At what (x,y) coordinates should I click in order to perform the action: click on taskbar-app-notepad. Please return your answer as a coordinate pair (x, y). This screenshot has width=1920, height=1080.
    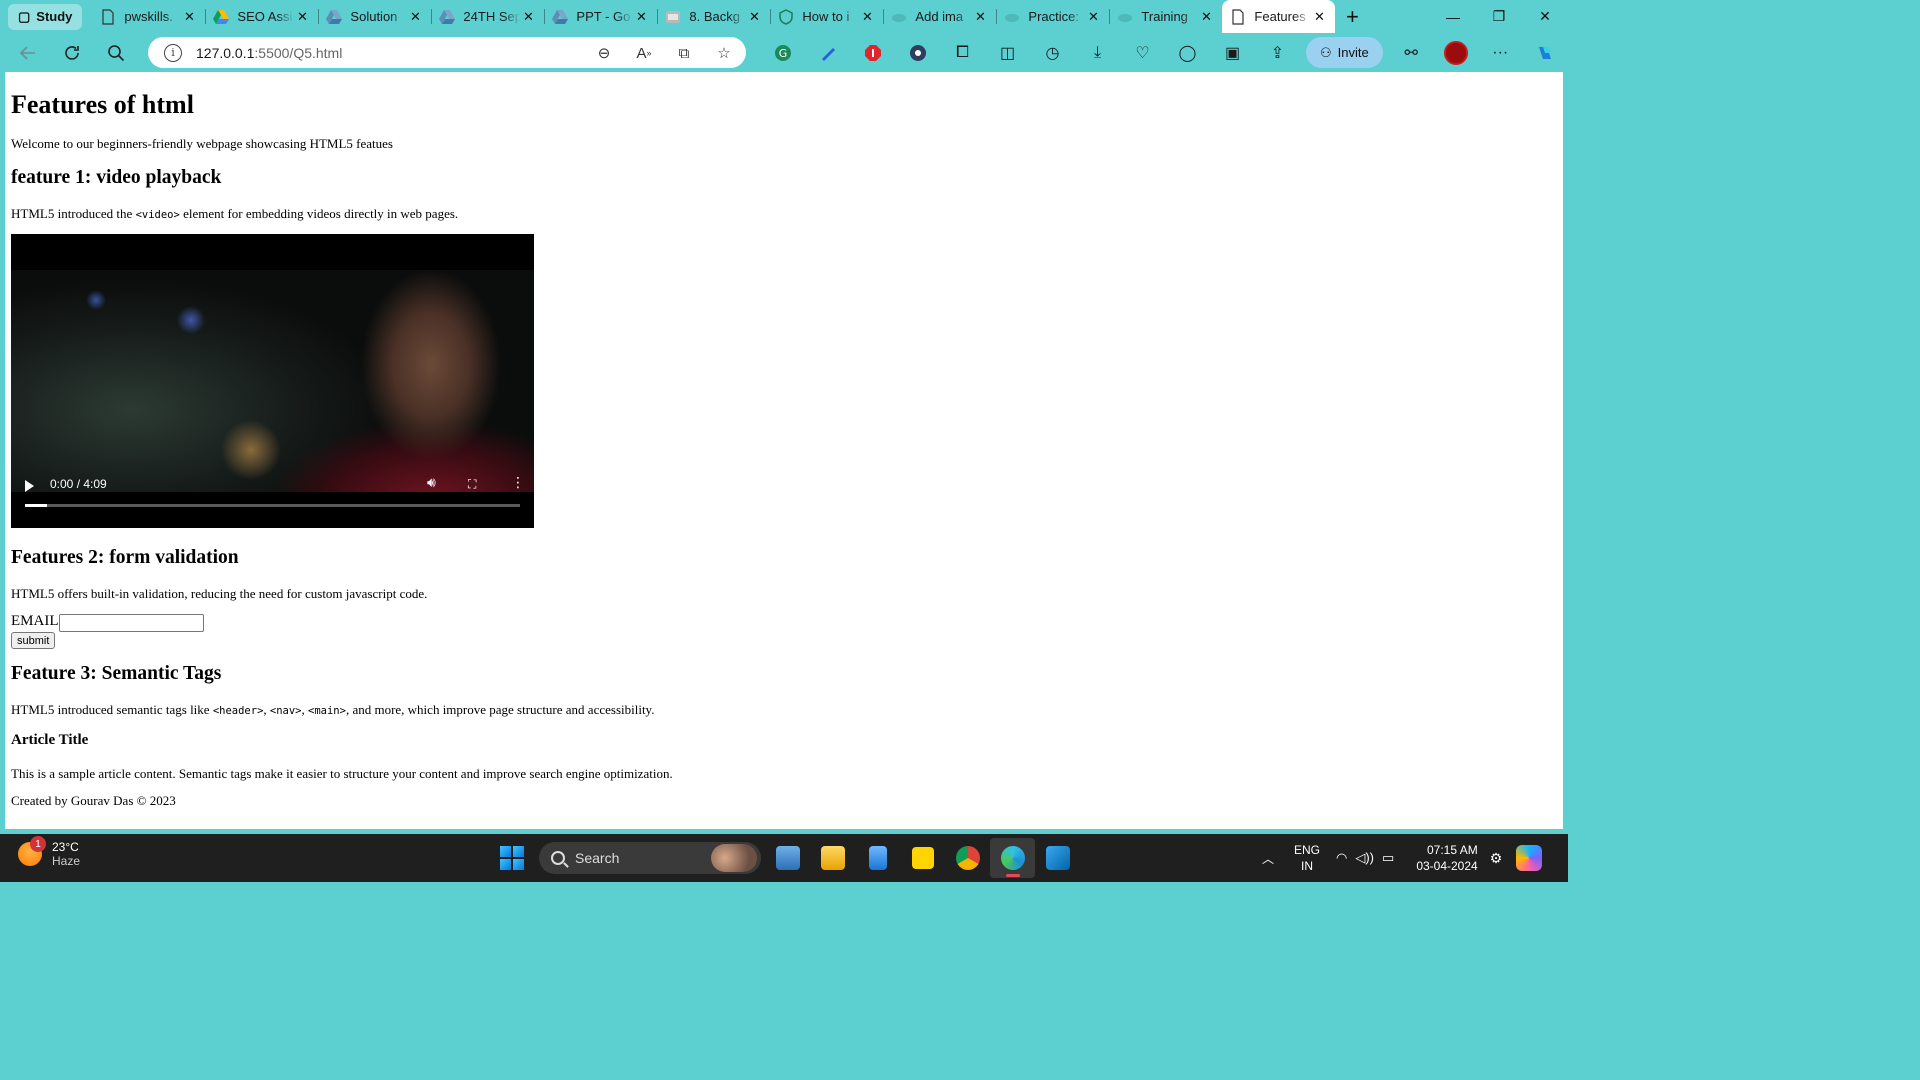
    Looking at the image, I should click on (877, 858).